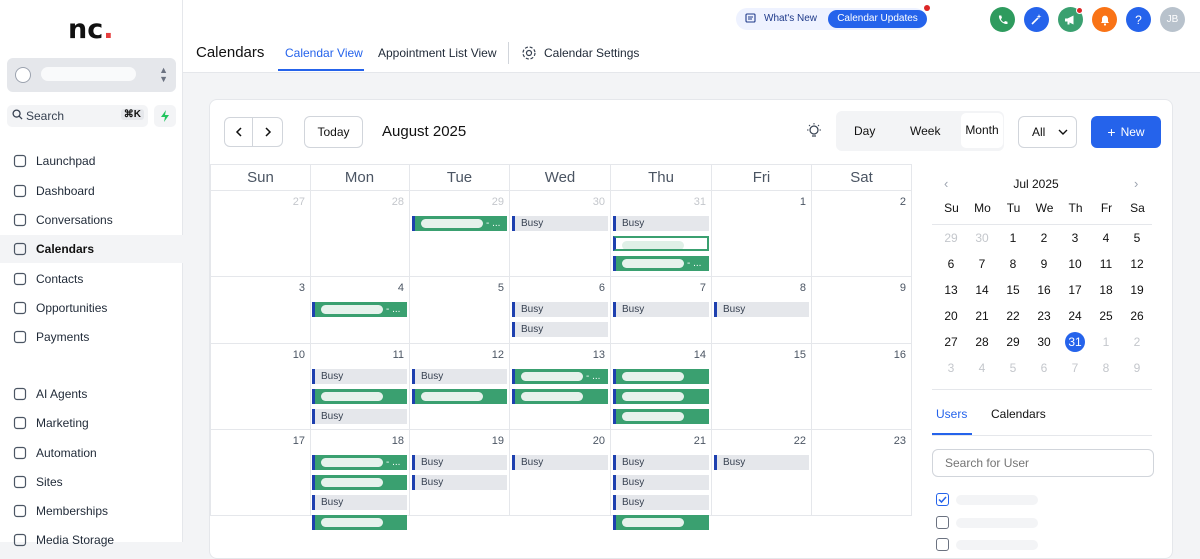 The image size is (1200, 559). What do you see at coordinates (91, 191) in the screenshot?
I see `sidebar-item-dashboard: Dashboard` at bounding box center [91, 191].